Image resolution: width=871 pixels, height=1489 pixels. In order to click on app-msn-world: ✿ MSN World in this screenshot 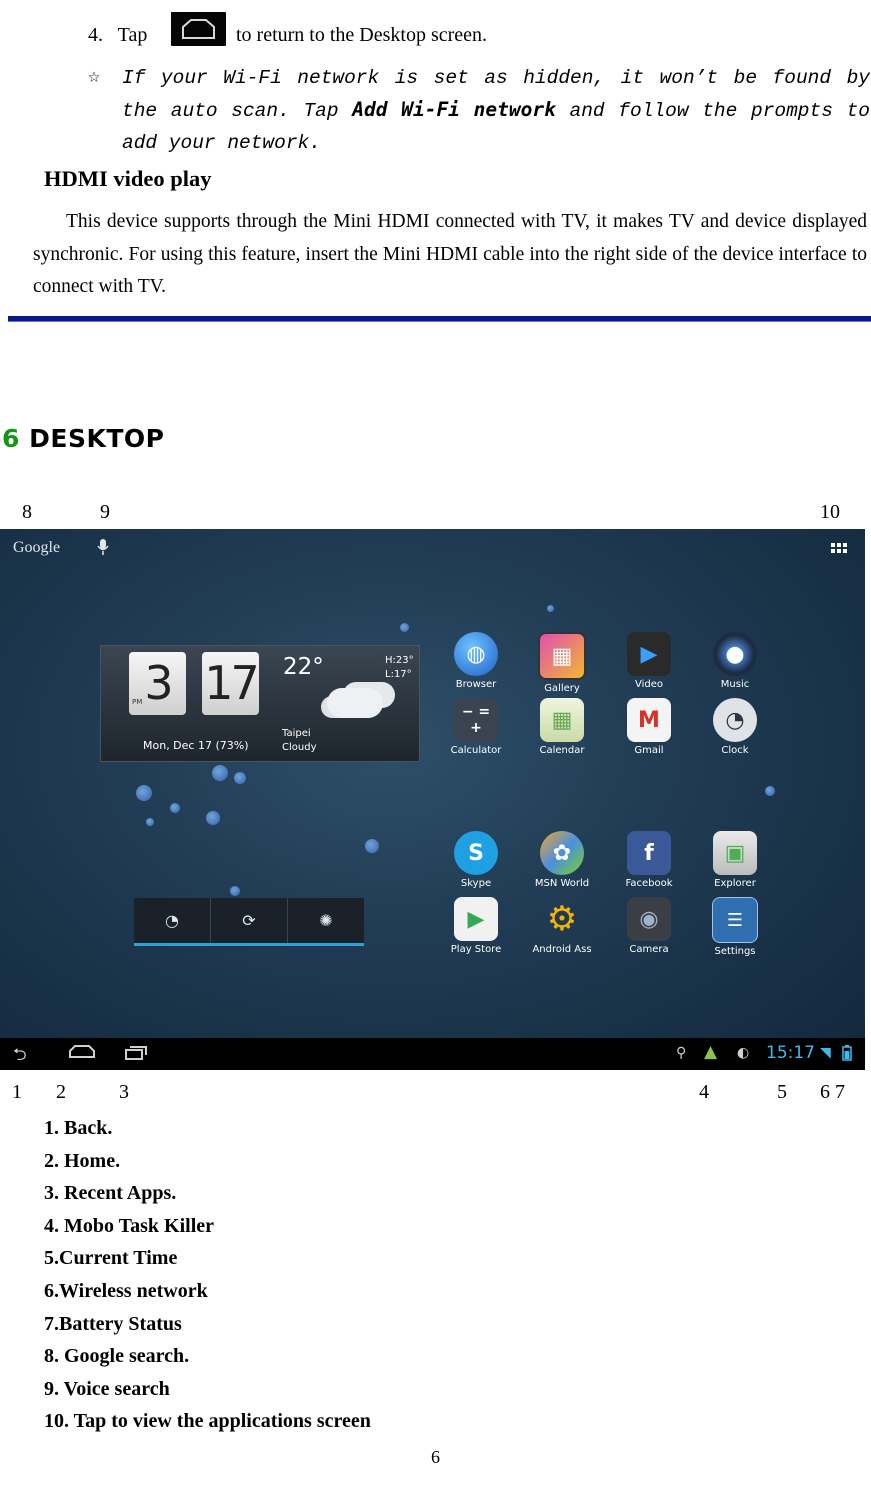, I will do `click(562, 860)`.